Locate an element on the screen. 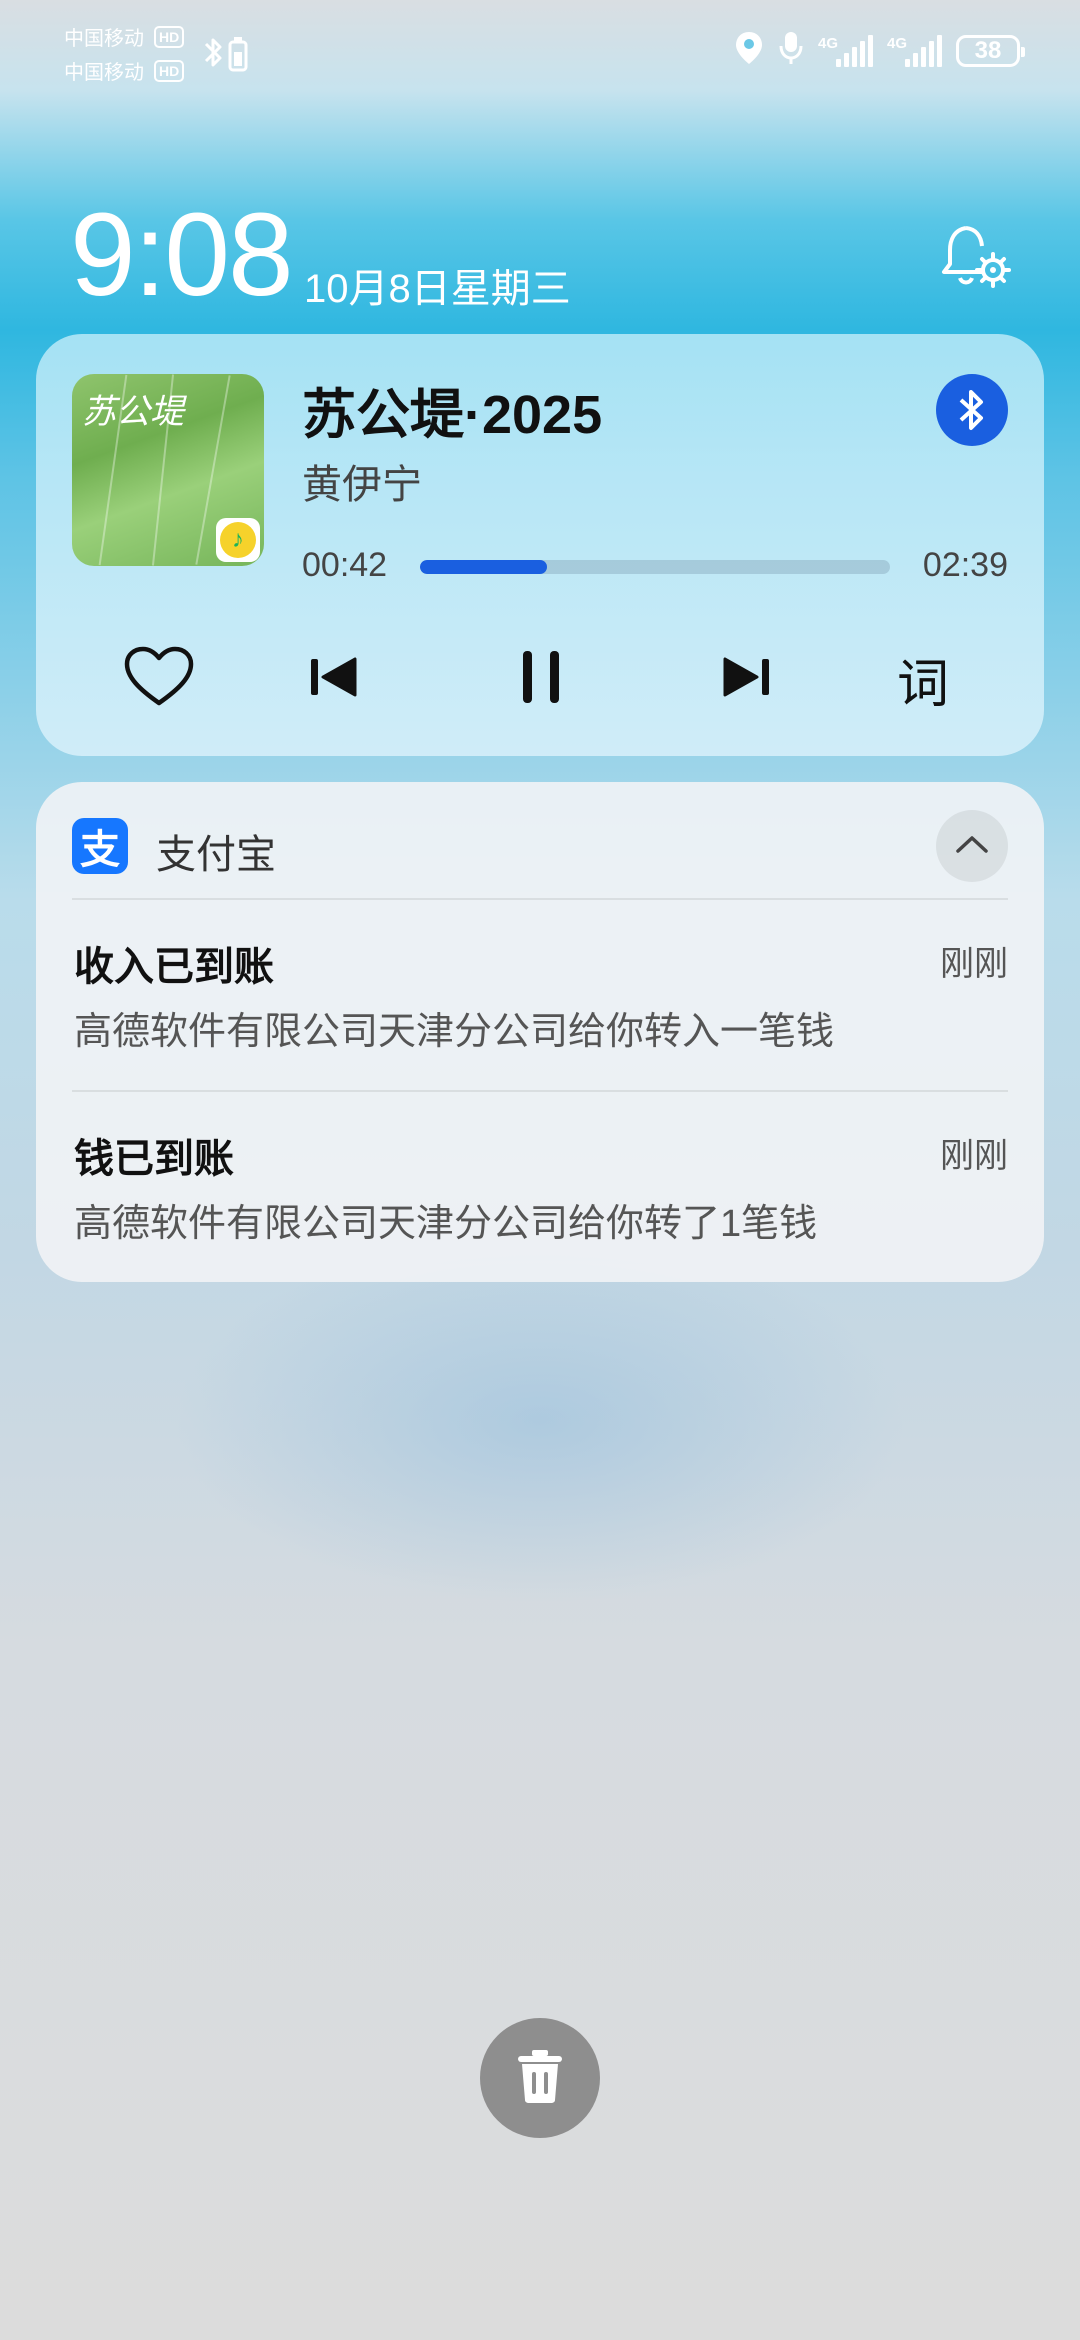  like-button is located at coordinates (159, 679).